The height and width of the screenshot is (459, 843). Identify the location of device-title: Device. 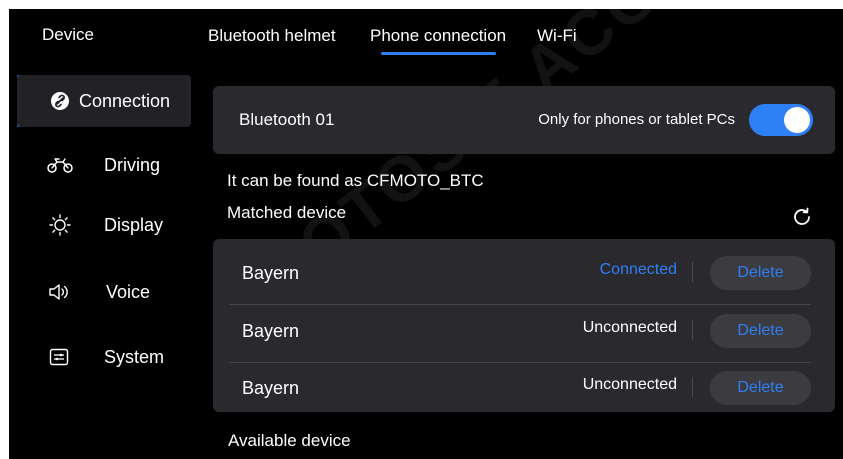
(68, 34).